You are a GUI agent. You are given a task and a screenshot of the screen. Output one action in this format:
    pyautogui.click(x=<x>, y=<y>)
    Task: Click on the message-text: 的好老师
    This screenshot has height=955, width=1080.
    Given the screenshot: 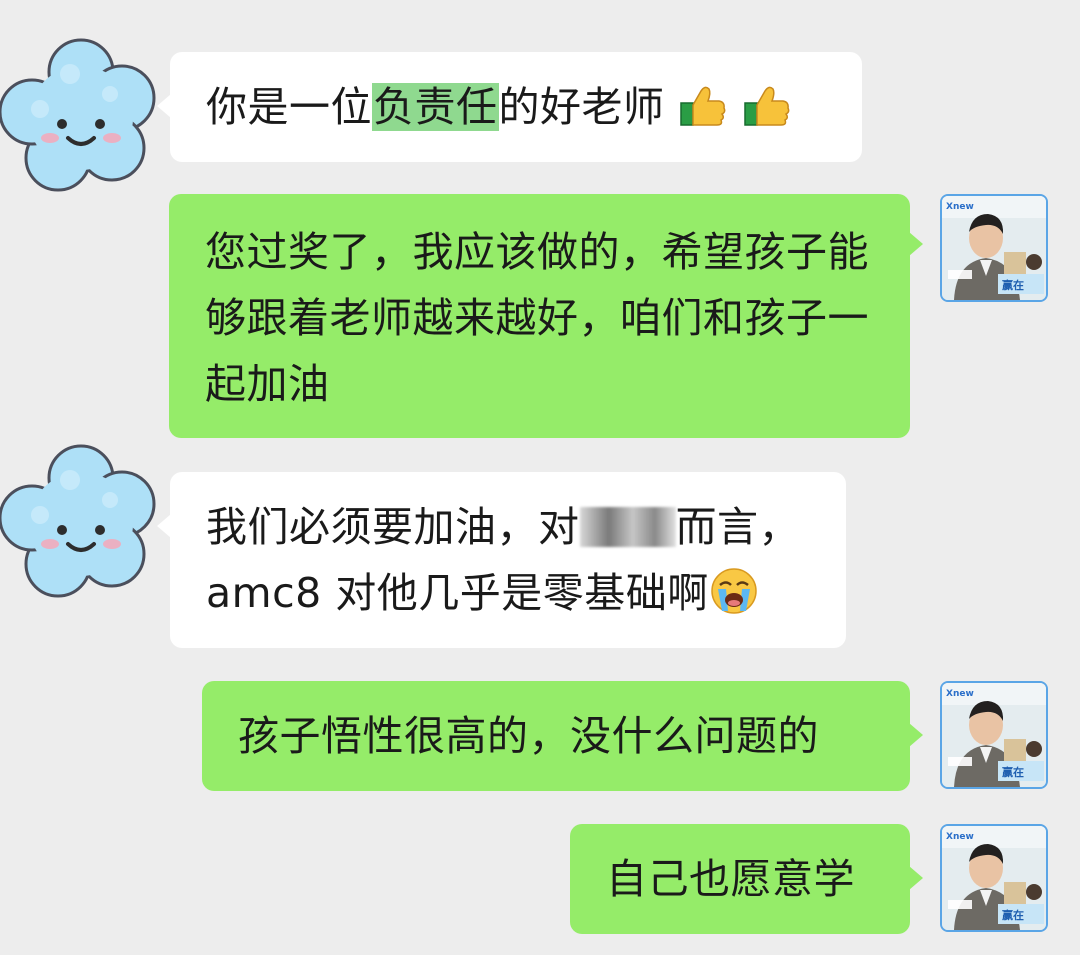 What is the action you would take?
    pyautogui.click(x=581, y=107)
    